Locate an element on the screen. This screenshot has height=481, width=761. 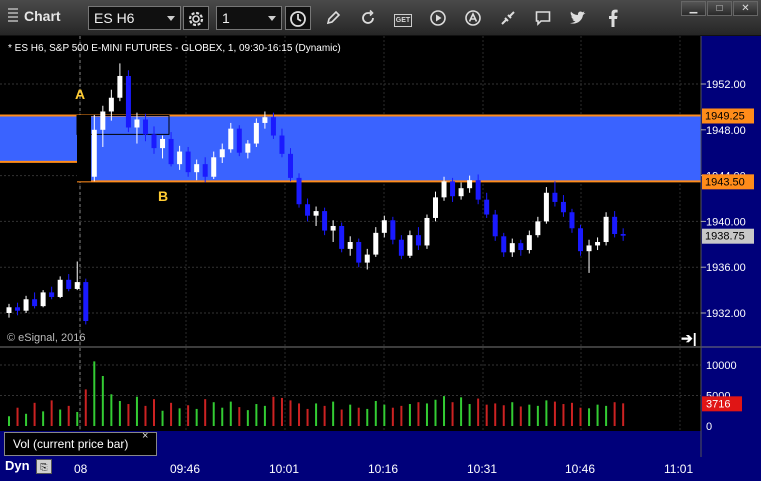
minimize-button: ▁ is located at coordinates (693, 8).